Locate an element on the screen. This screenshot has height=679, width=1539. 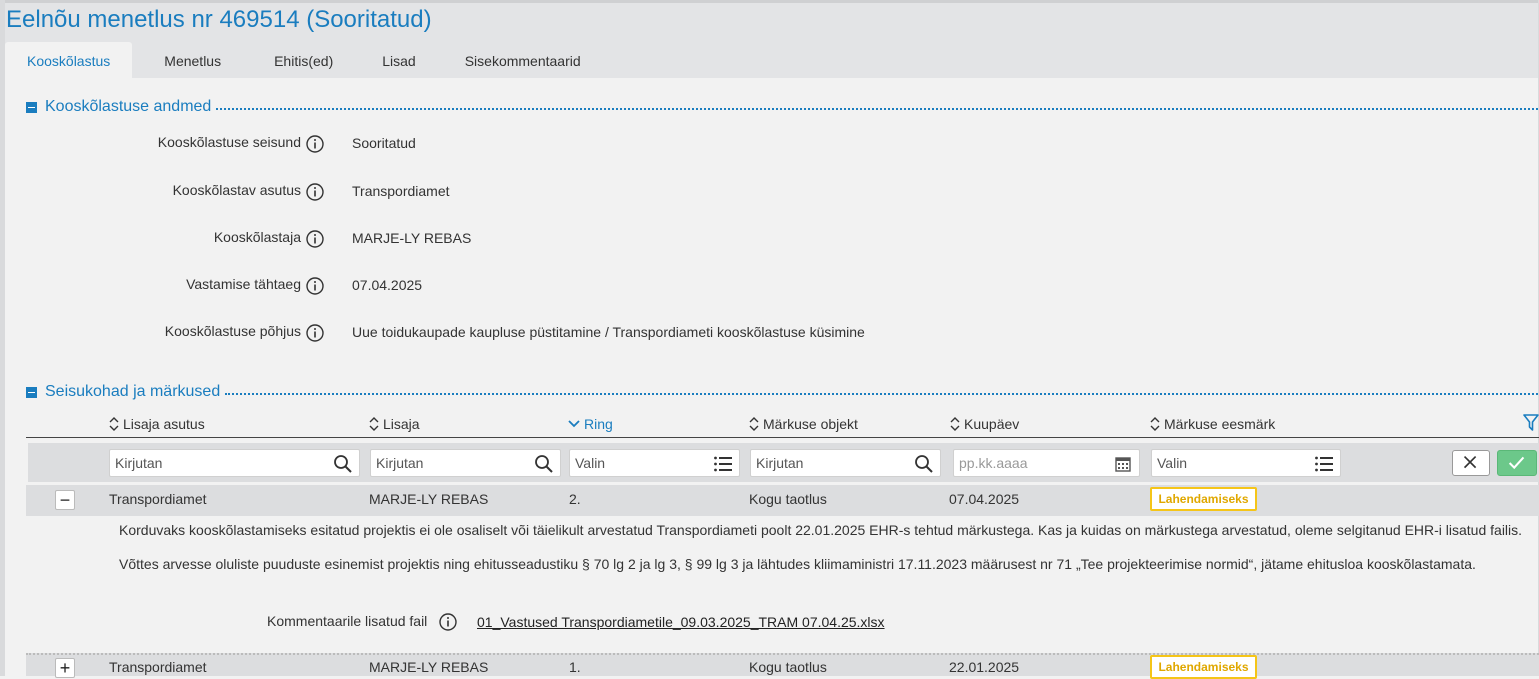
row-date: 22.01.2025 is located at coordinates (984, 667).